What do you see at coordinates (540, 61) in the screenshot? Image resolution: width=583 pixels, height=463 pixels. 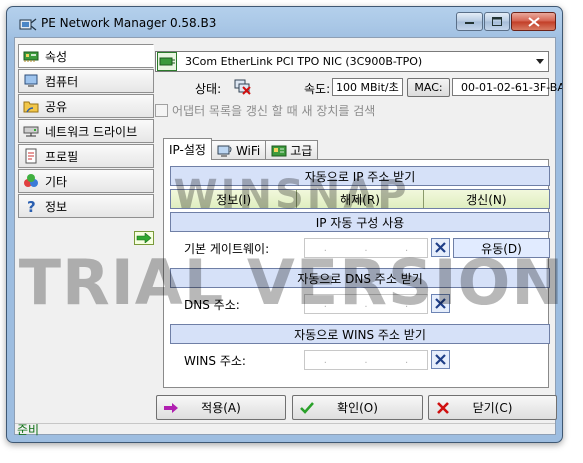 I see `chevron-down-icon` at bounding box center [540, 61].